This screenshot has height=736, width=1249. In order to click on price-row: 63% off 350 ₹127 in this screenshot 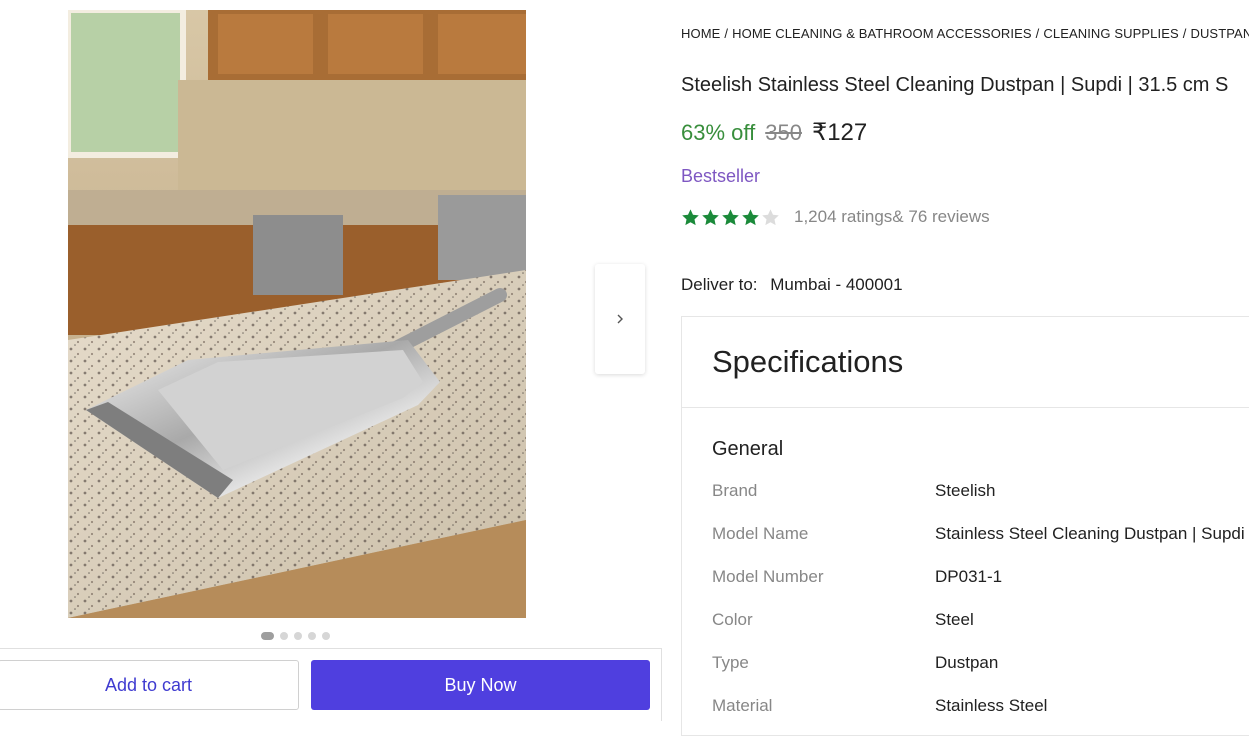, I will do `click(774, 132)`.